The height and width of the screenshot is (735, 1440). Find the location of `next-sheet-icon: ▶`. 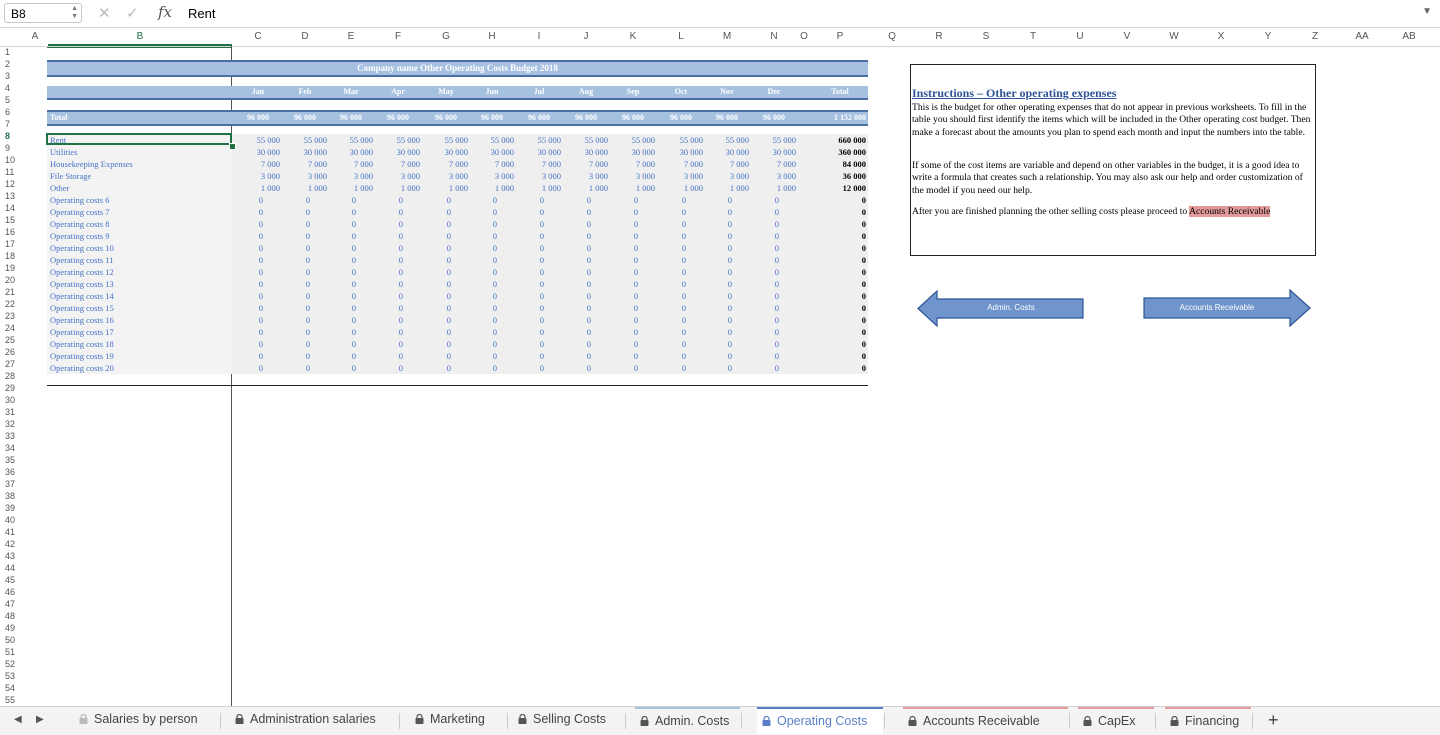

next-sheet-icon: ▶ is located at coordinates (40, 719).